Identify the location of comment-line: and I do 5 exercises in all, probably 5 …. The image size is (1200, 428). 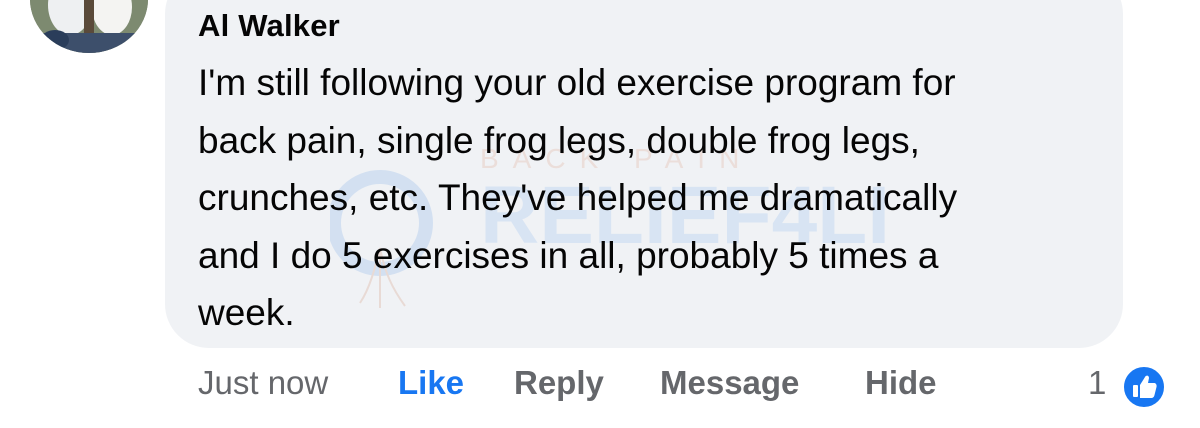
(568, 255).